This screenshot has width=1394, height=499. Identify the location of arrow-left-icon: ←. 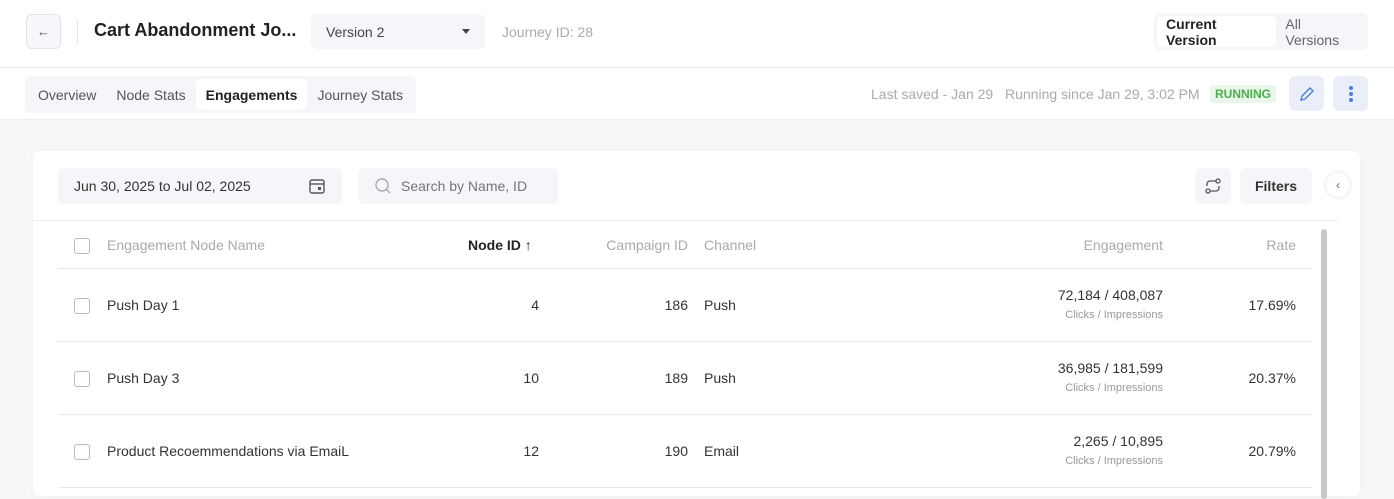
(43, 31).